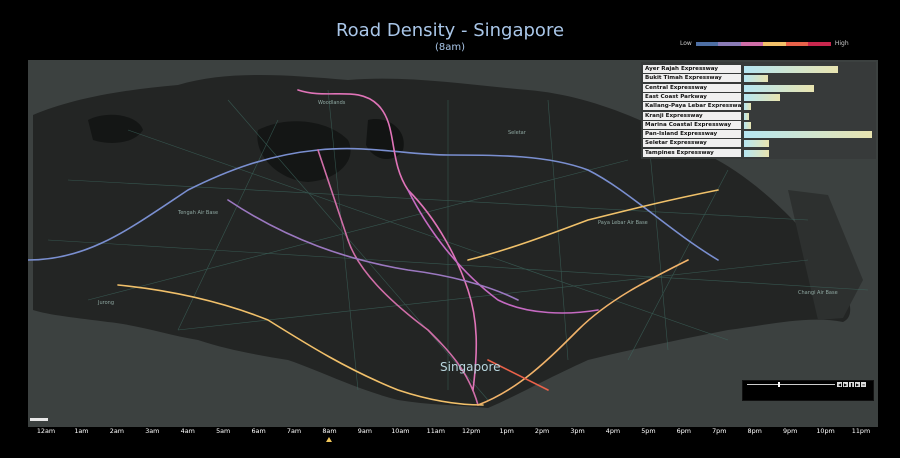  Describe the element at coordinates (39, 419) in the screenshot. I see `scale-bar` at that location.